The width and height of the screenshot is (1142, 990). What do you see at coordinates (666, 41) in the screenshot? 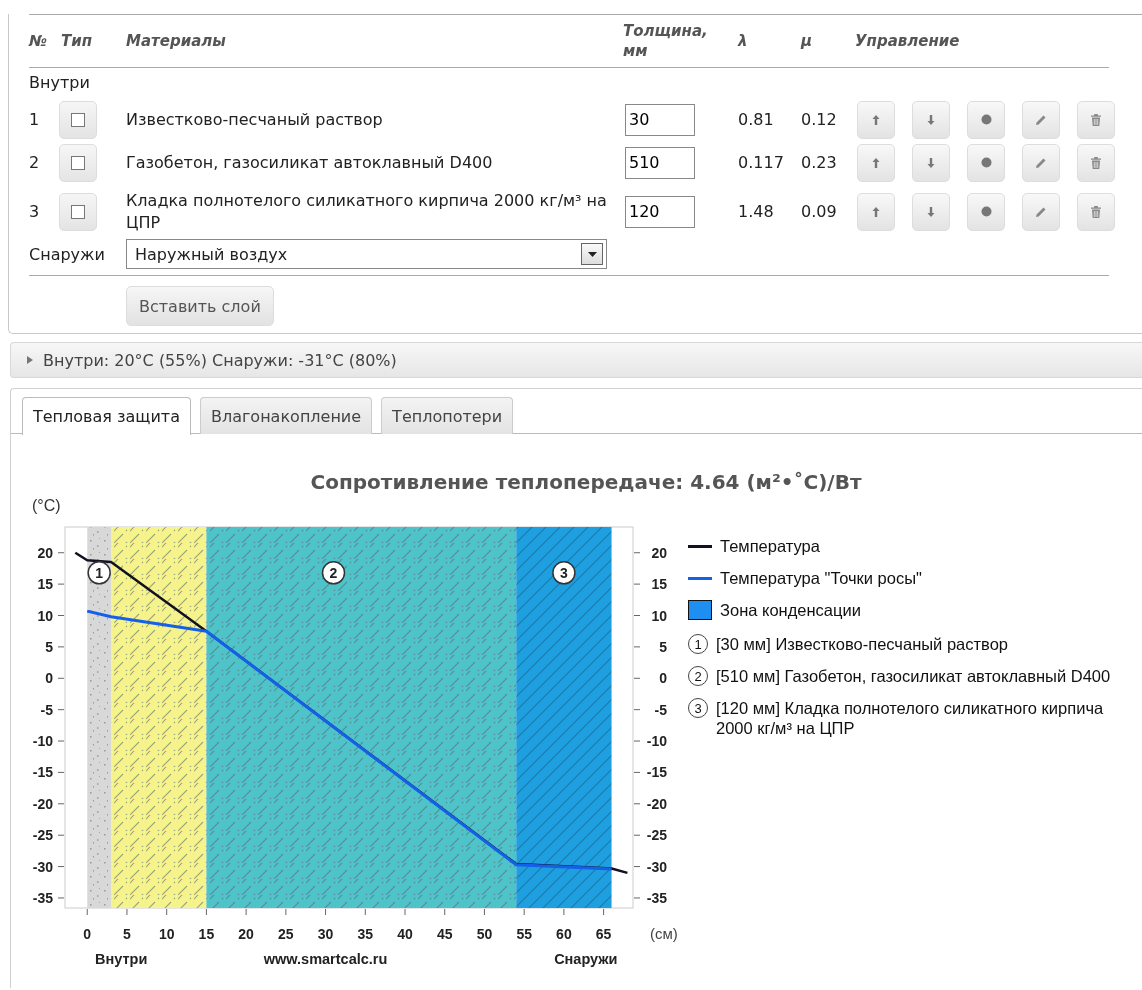
I see `column-header: Толщина, мм` at bounding box center [666, 41].